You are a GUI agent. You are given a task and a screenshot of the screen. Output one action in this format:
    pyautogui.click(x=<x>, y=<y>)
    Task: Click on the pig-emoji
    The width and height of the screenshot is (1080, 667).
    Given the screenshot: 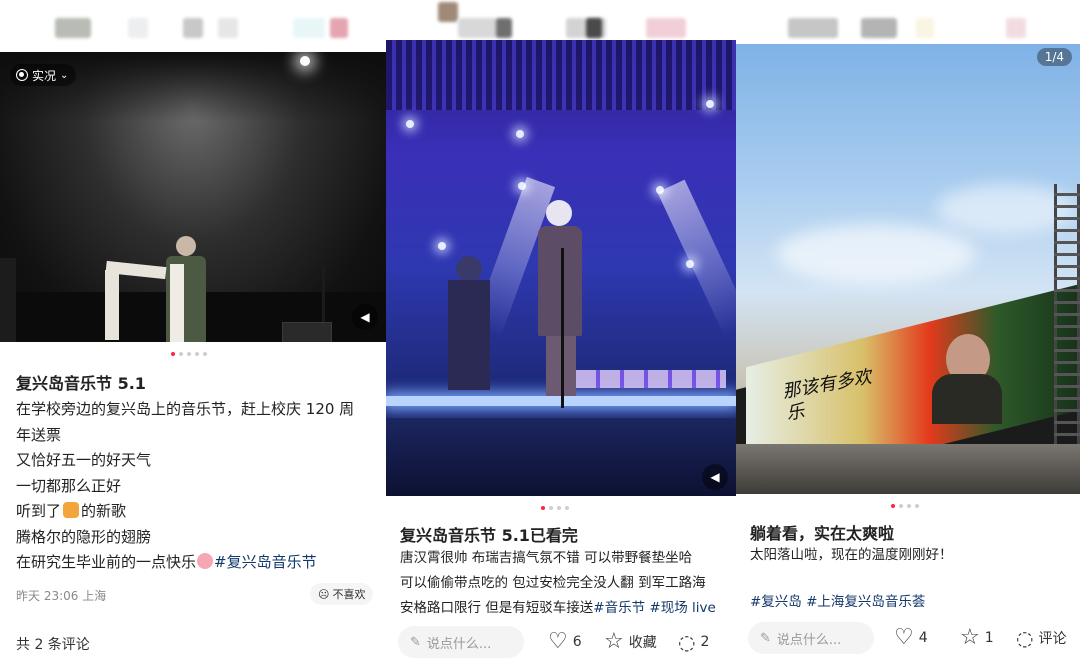 What is the action you would take?
    pyautogui.click(x=205, y=561)
    